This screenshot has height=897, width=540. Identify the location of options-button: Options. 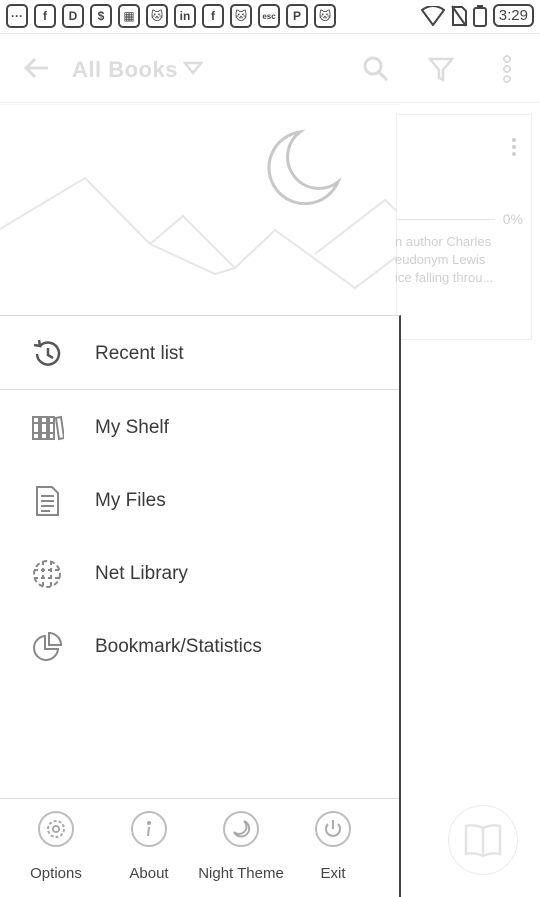
(56, 851).